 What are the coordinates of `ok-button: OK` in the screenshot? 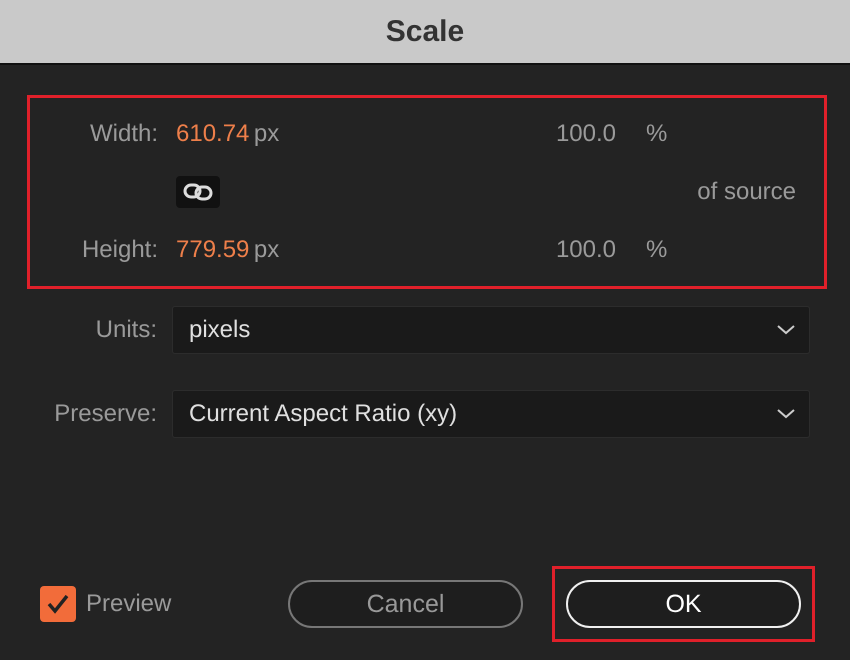 It's located at (683, 604).